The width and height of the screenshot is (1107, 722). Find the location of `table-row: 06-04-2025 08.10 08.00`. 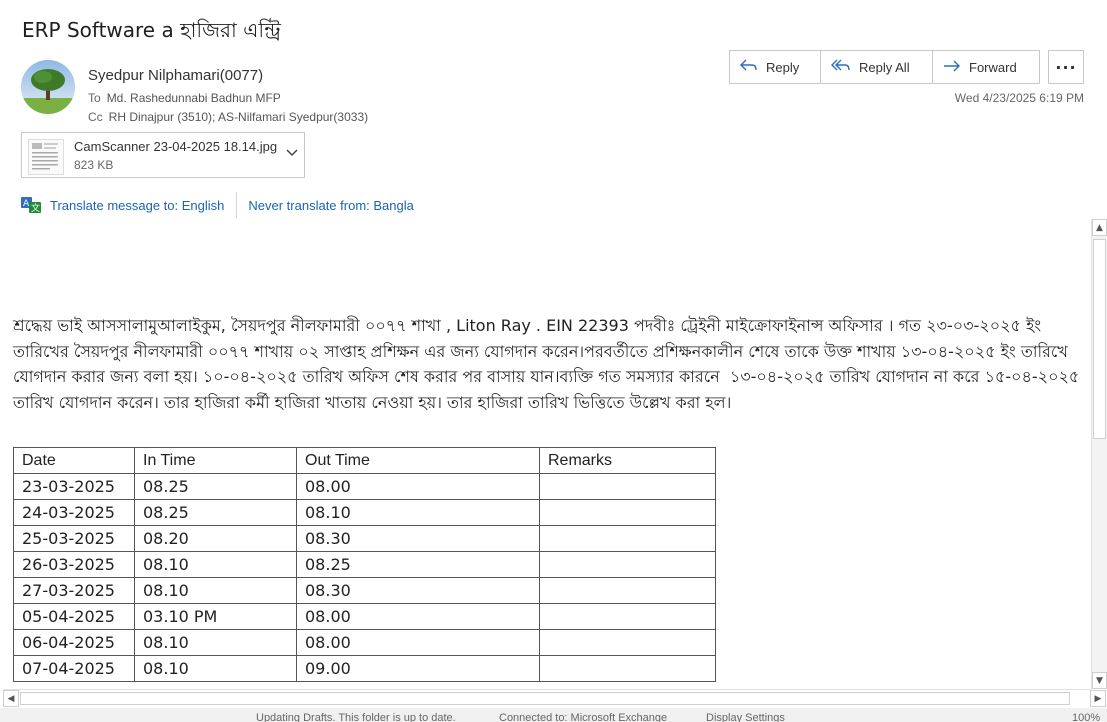

table-row: 06-04-2025 08.10 08.00 is located at coordinates (364, 642).